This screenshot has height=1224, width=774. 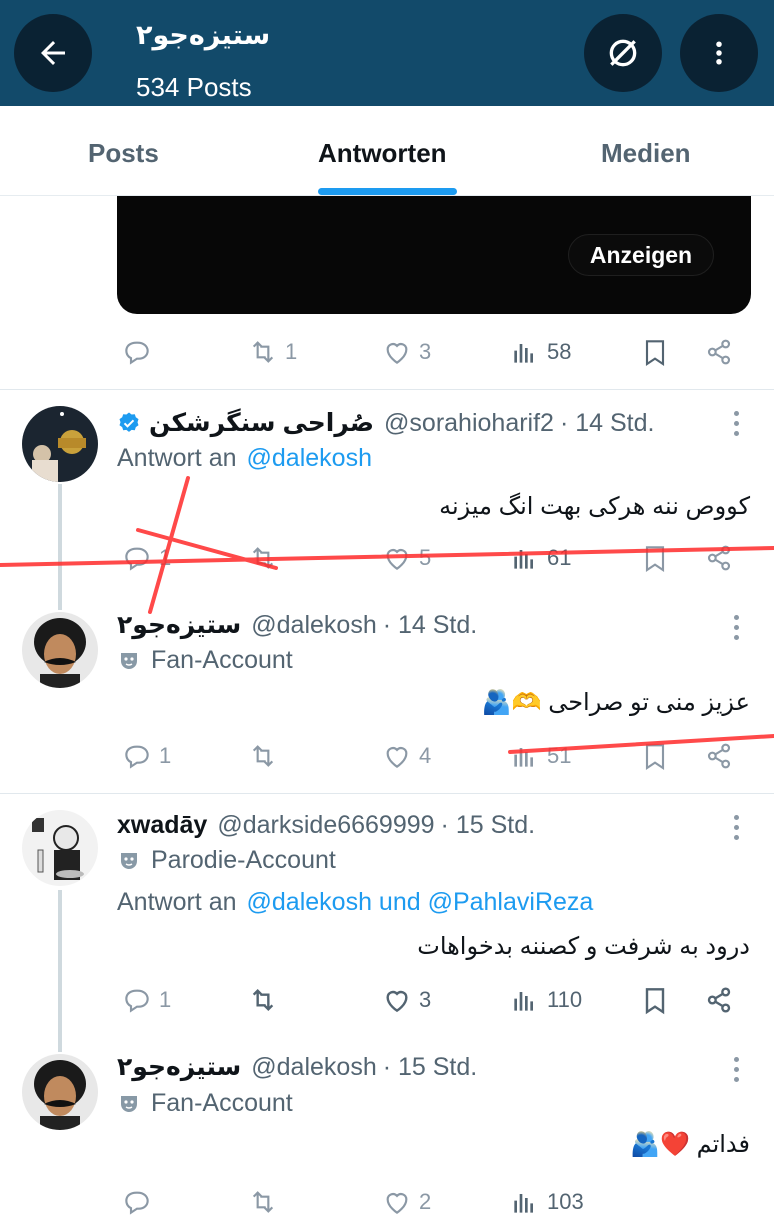 I want to click on account-label-text: Parodie-Account, so click(x=243, y=860).